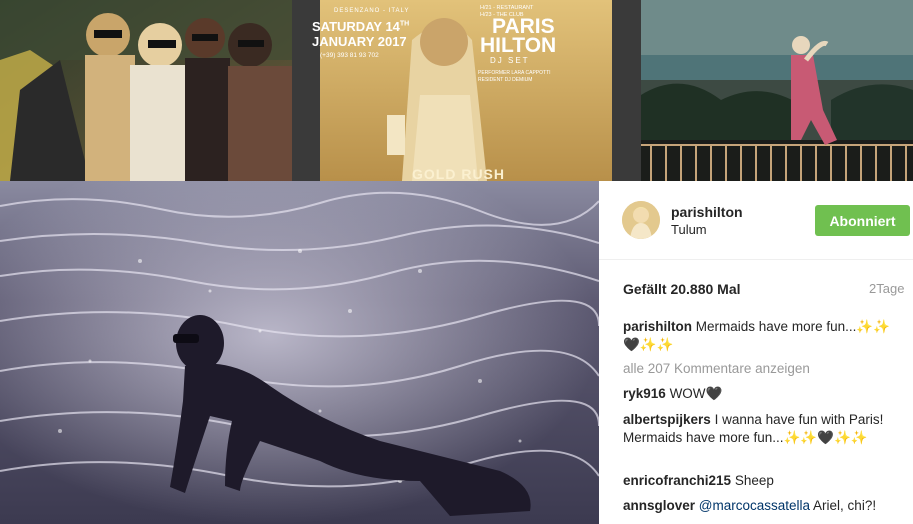 Image resolution: width=913 pixels, height=524 pixels. I want to click on comment-item: enricofranchi215 Sheep, so click(760, 481).